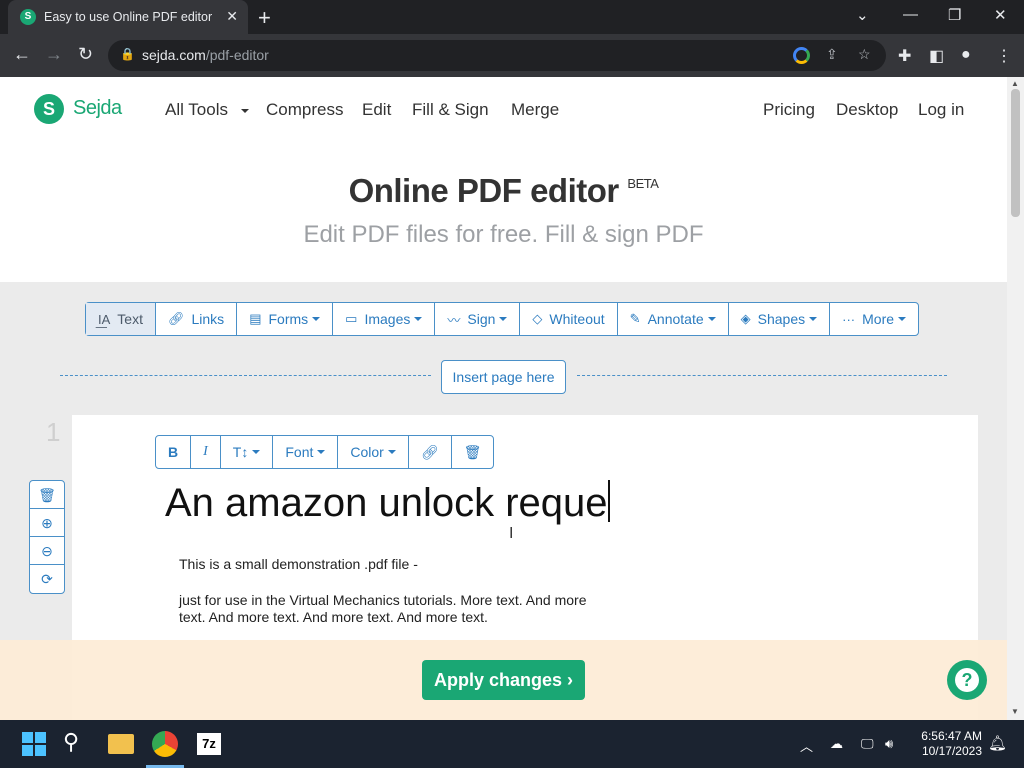  I want to click on restore-icon: ❐, so click(954, 15).